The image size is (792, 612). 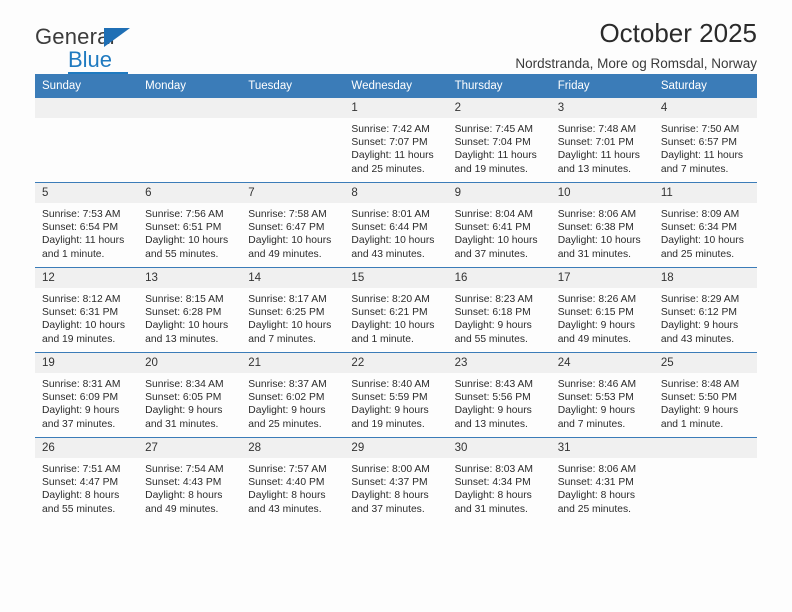 I want to click on sunset-text: Sunset: 5:56 PM, so click(x=492, y=398).